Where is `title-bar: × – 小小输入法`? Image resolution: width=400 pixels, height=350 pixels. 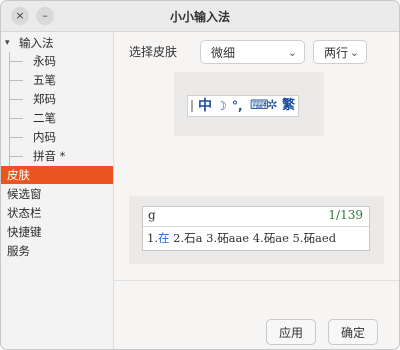
title-bar: × – 小小输入法 is located at coordinates (200, 16).